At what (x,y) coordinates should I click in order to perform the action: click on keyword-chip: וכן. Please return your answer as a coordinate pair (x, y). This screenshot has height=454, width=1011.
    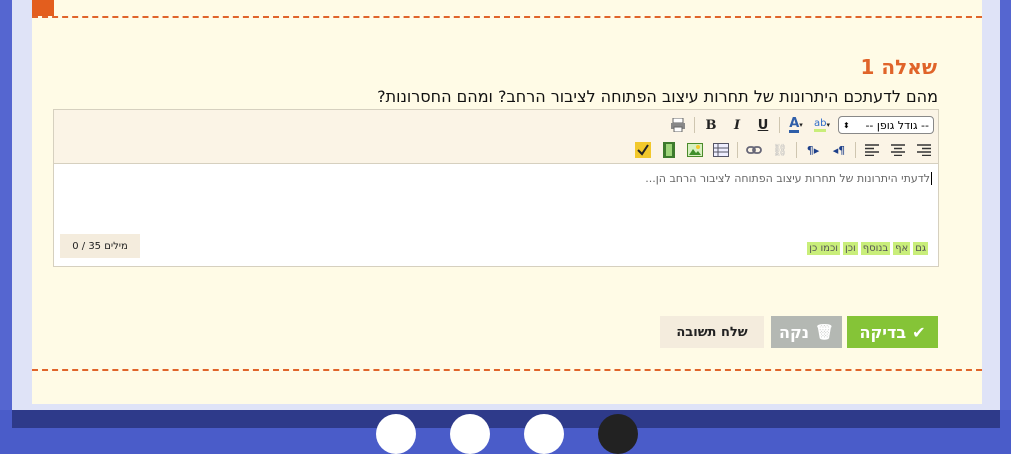
    Looking at the image, I should click on (850, 248).